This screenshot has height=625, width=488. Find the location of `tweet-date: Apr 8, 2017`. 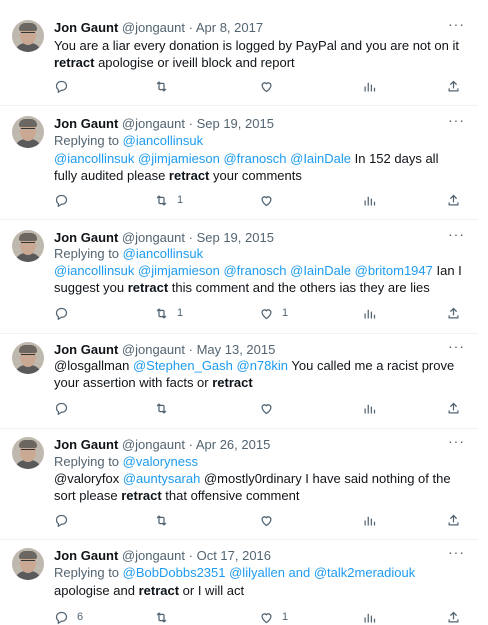

tweet-date: Apr 8, 2017 is located at coordinates (229, 27).